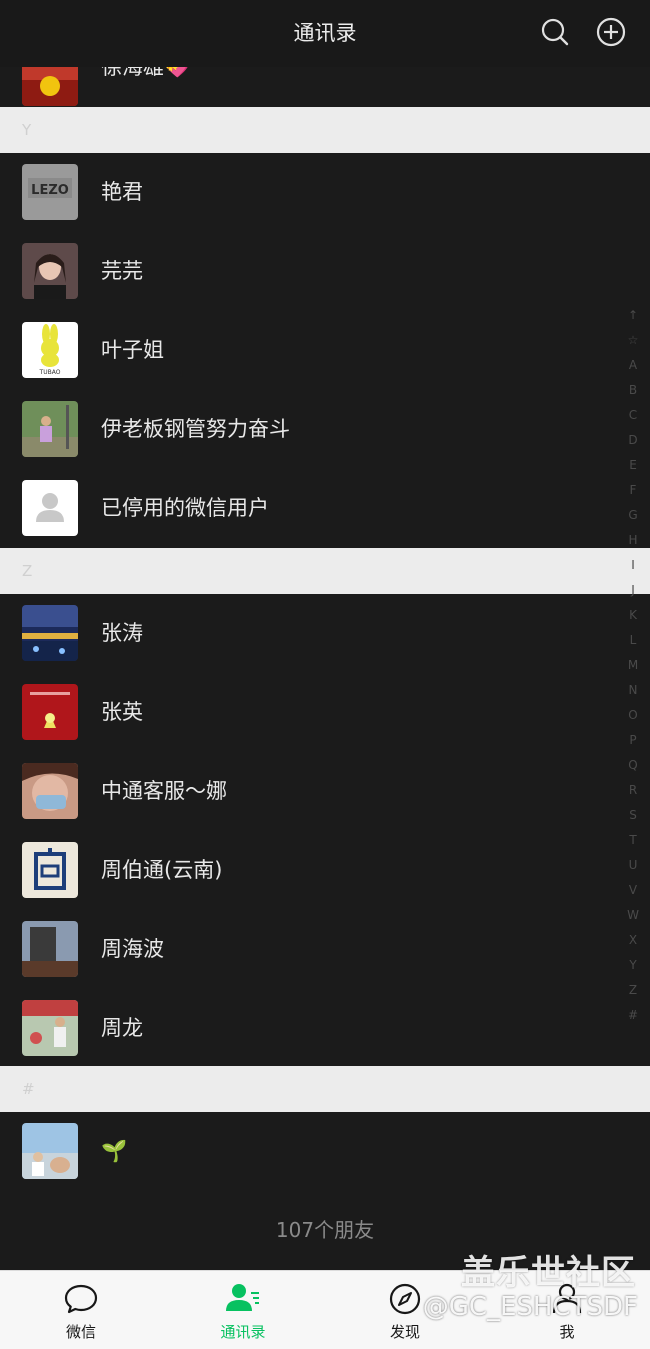 This screenshot has height=1349, width=650. I want to click on contact-row: LEZO 艳君, so click(325, 192).